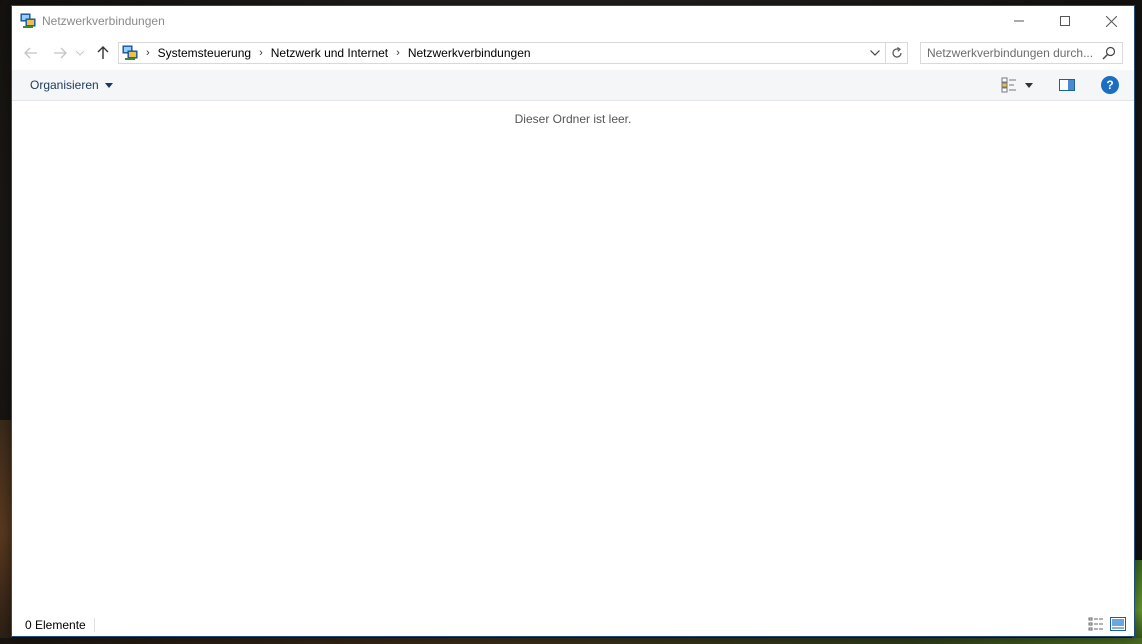  I want to click on status-bar: 0 Elemente, so click(573, 625).